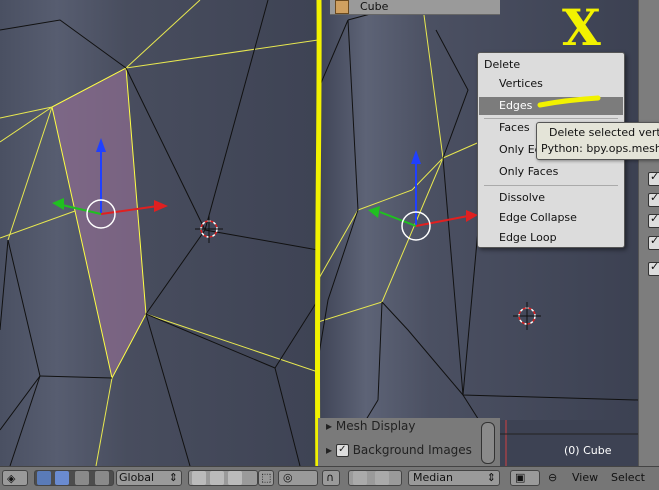 Image resolution: width=659 pixels, height=490 pixels. What do you see at coordinates (600, 148) in the screenshot?
I see `tooltip-python: Python: bpy.ops.mesh.delete(type='EDGE')` at bounding box center [600, 148].